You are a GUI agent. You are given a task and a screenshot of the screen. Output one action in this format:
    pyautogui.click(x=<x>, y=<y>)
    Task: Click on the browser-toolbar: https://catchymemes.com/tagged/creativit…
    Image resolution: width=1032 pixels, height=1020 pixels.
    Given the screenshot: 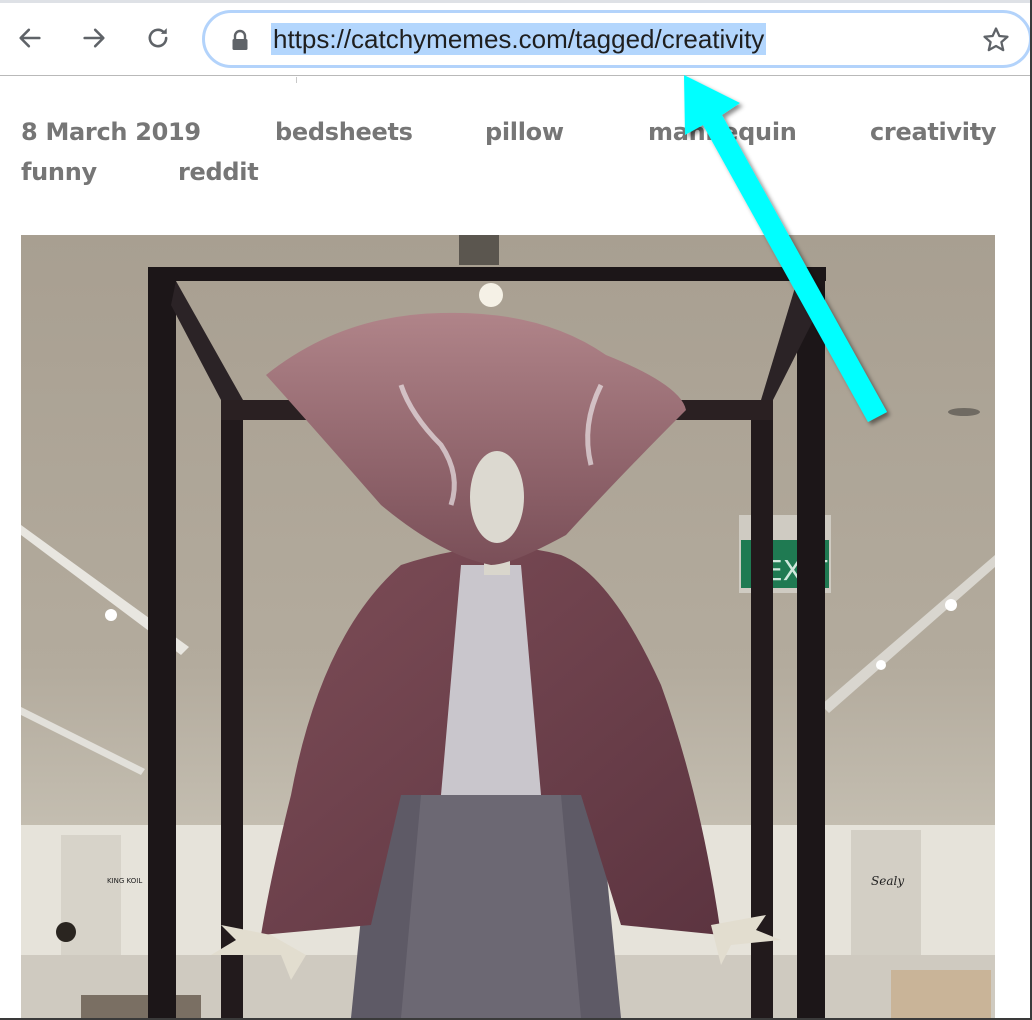 What is the action you would take?
    pyautogui.click(x=516, y=38)
    